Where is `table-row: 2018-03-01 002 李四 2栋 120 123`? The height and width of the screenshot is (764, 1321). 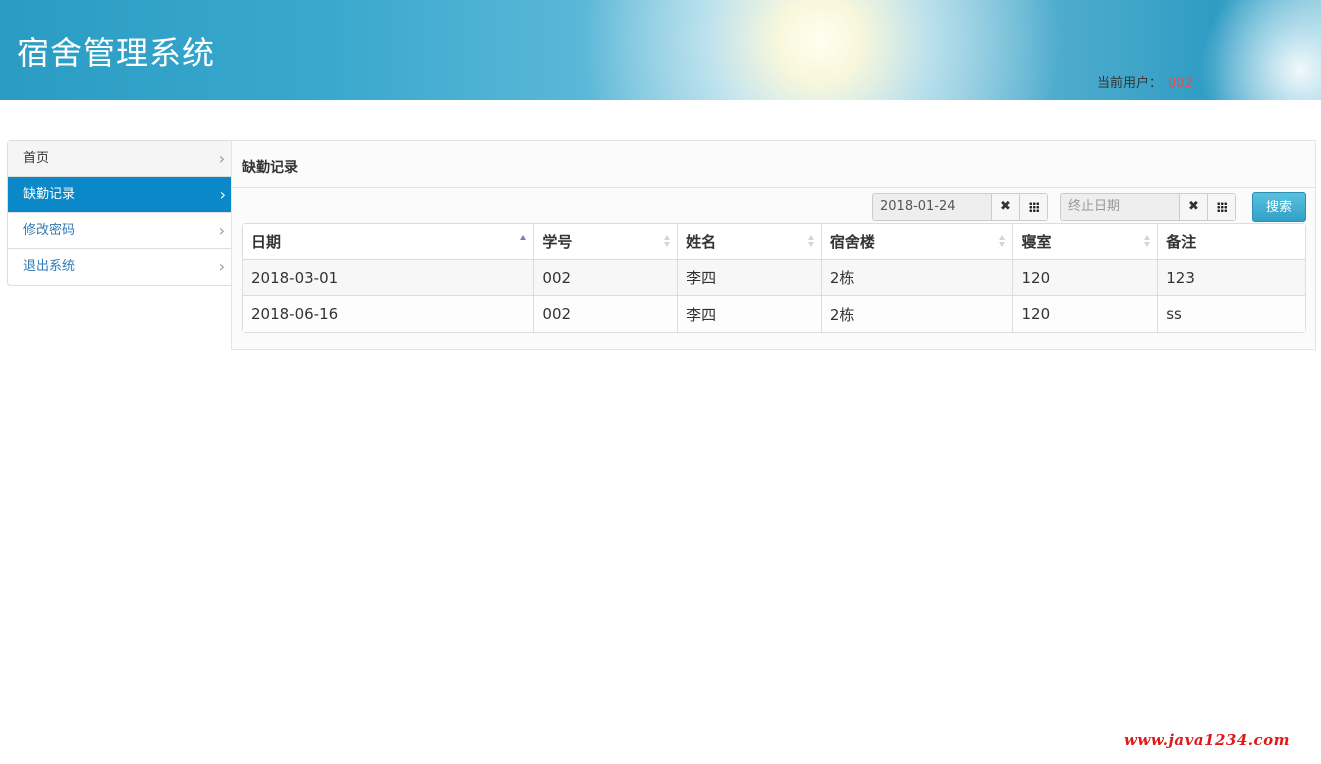
table-row: 2018-03-01 002 李四 2栋 120 123 is located at coordinates (774, 278).